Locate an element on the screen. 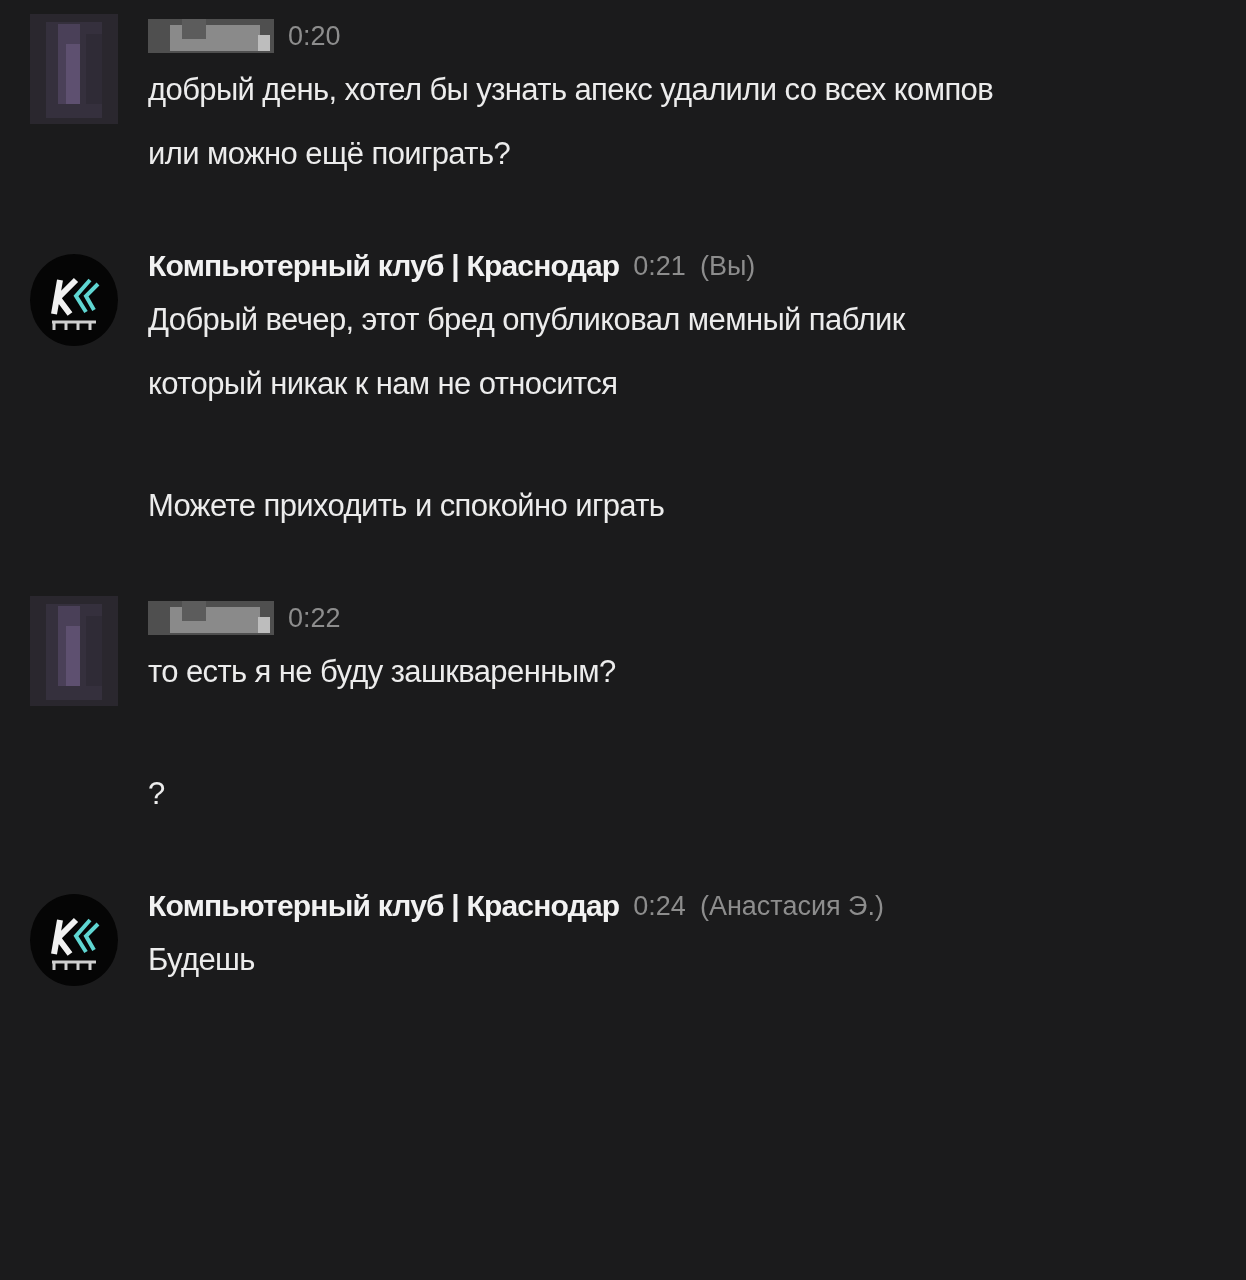  message-author: (Вы) is located at coordinates (727, 266).